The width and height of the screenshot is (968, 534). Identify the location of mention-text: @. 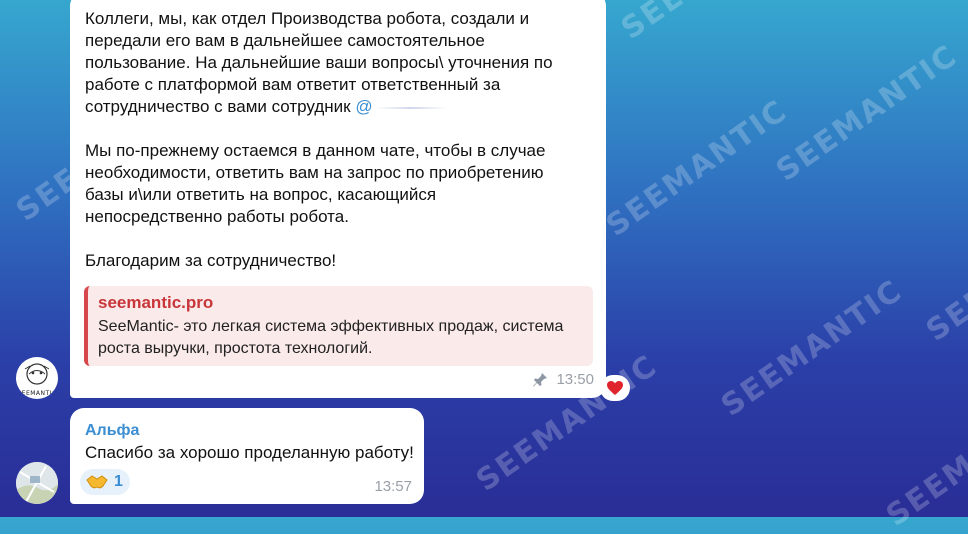
(364, 106).